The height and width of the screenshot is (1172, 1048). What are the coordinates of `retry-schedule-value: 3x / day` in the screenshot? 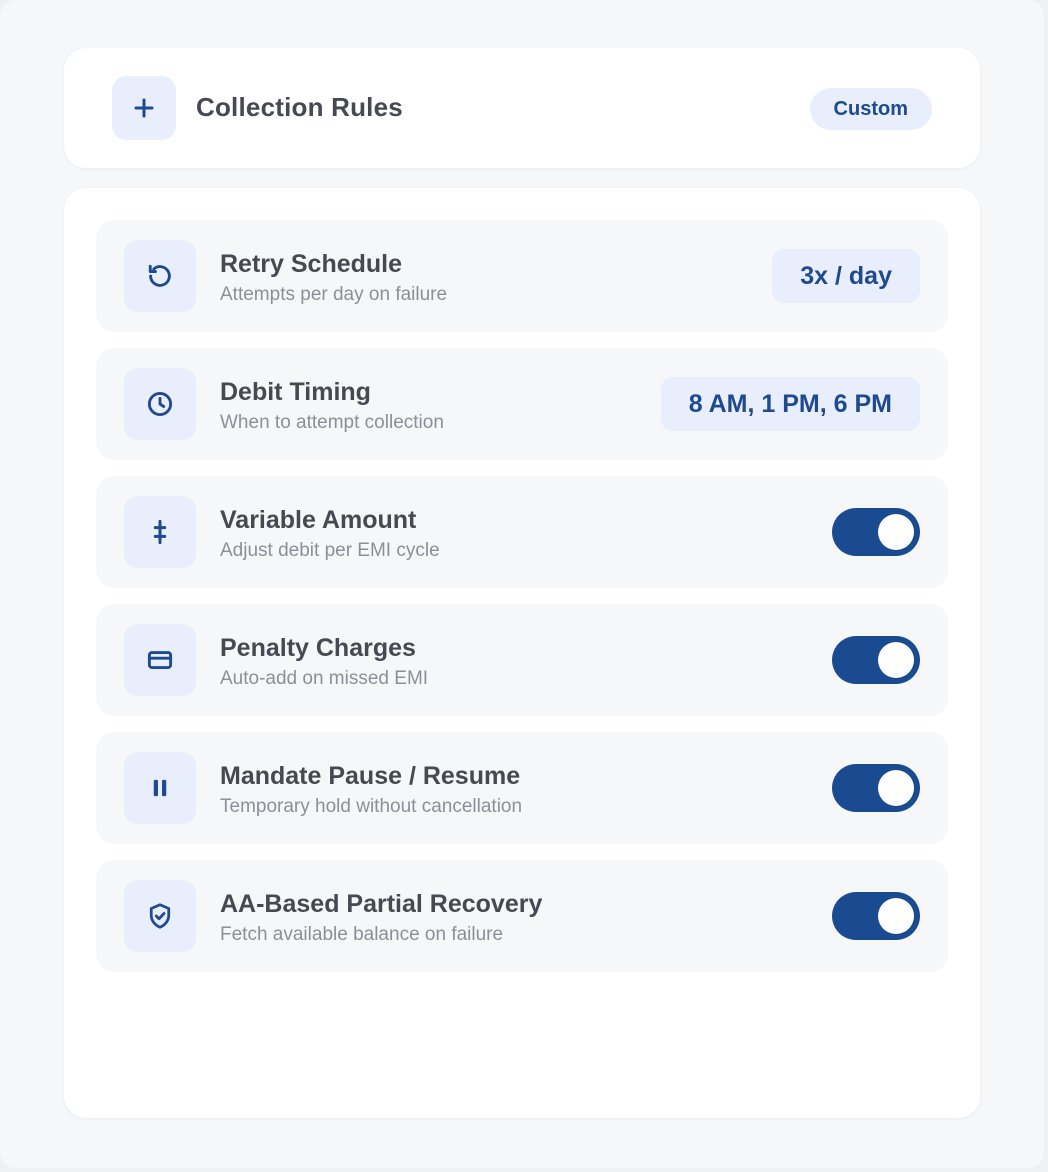 It's located at (846, 276).